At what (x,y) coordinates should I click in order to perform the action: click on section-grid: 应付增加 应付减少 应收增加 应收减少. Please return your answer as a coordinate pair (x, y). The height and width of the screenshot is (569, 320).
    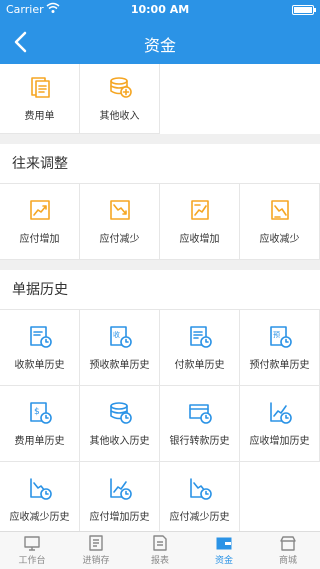
    Looking at the image, I should click on (160, 222).